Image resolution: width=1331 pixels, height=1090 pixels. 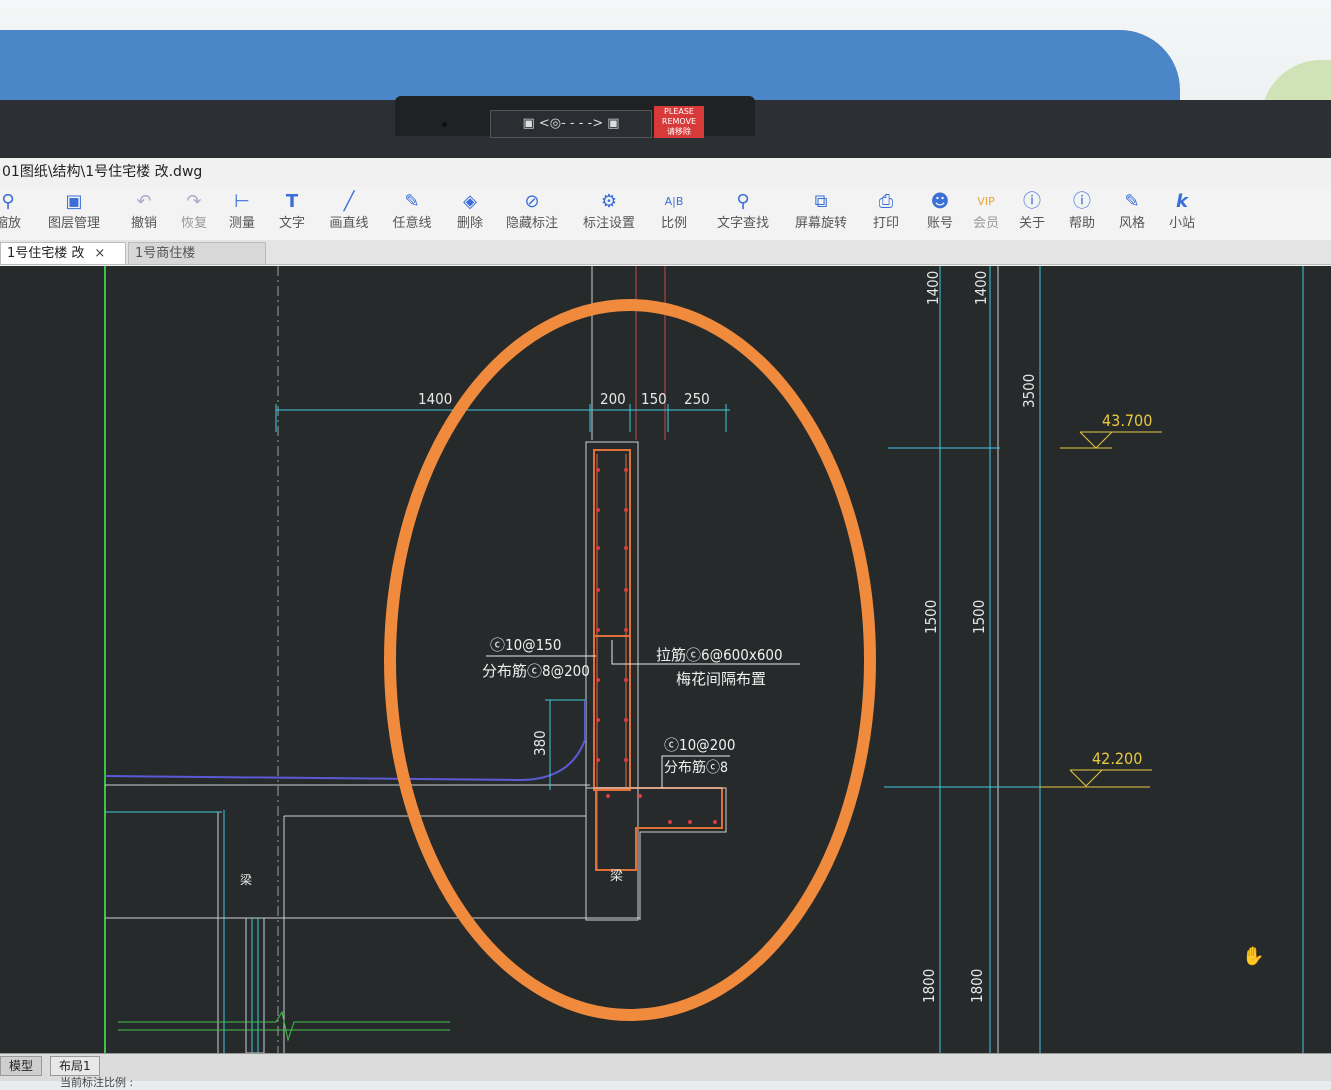 I want to click on dim-250: 250, so click(x=697, y=399).